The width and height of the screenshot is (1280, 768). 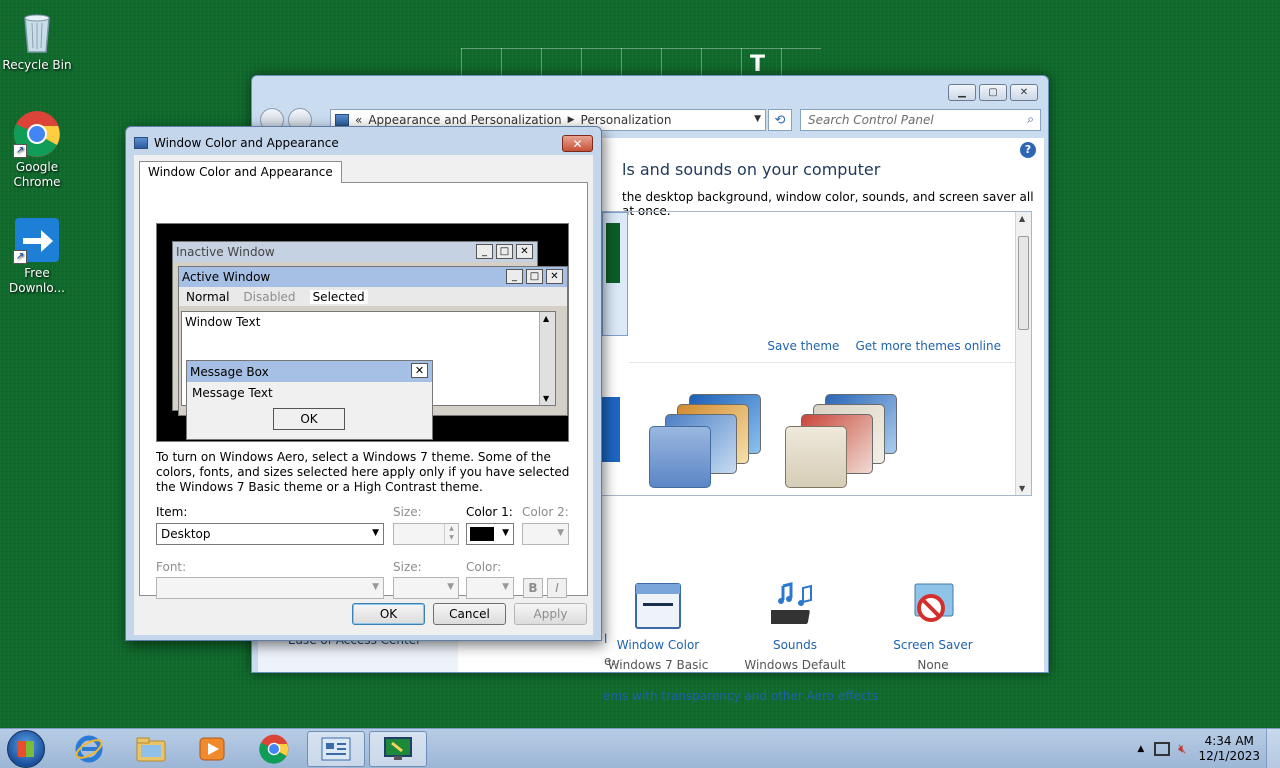 I want to click on italic-button: I, so click(x=557, y=588).